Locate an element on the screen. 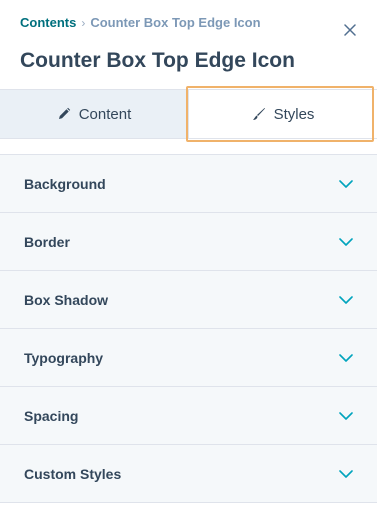 Image resolution: width=377 pixels, height=506 pixels. section-label: Background is located at coordinates (65, 183).